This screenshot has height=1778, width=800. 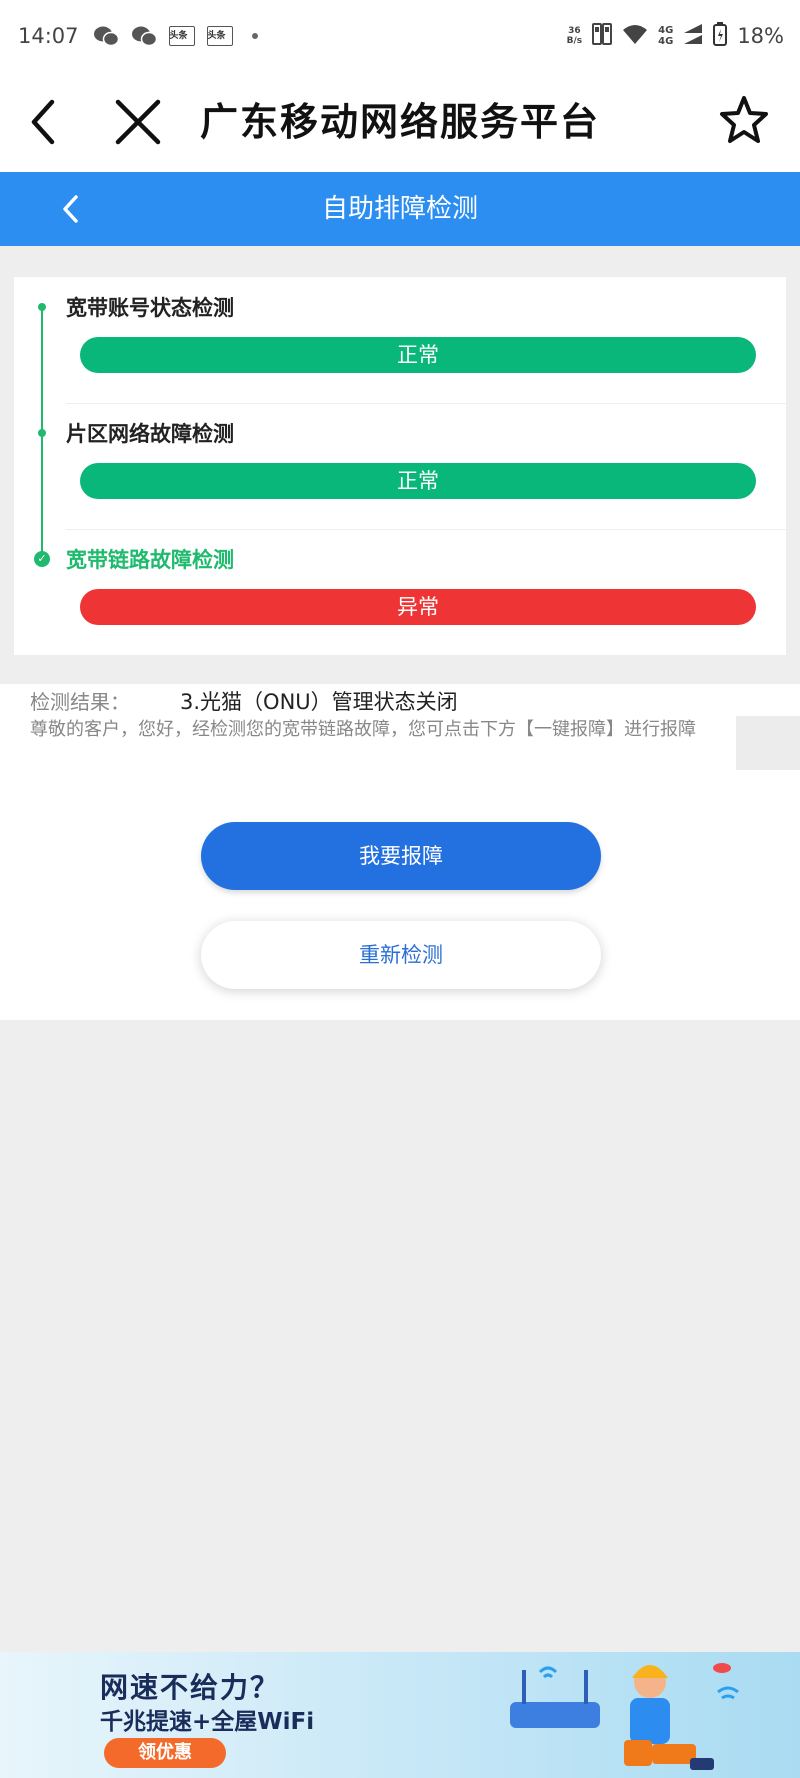 I want to click on header-title: 自助排障检测, so click(x=399, y=209).